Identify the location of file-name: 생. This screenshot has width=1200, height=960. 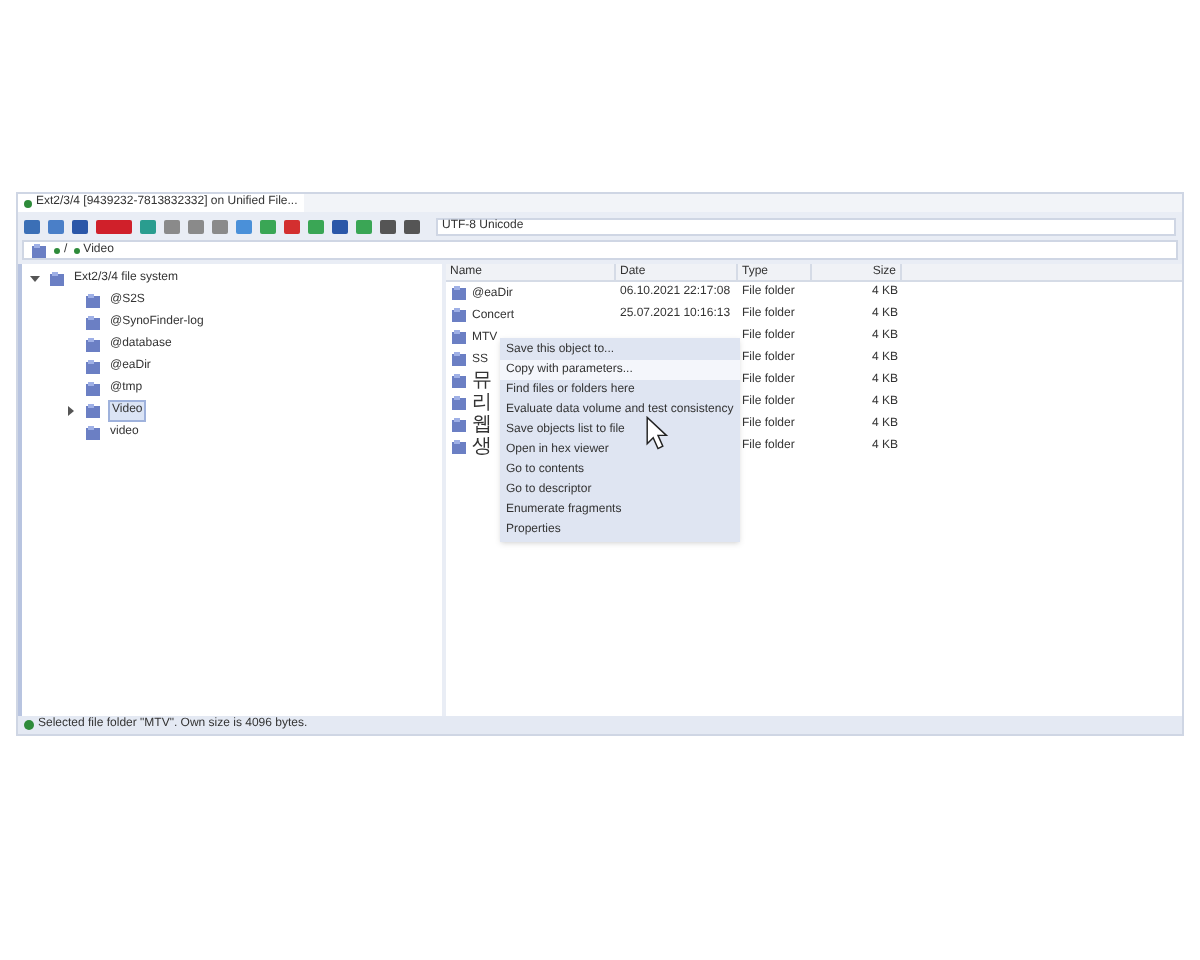
(482, 447).